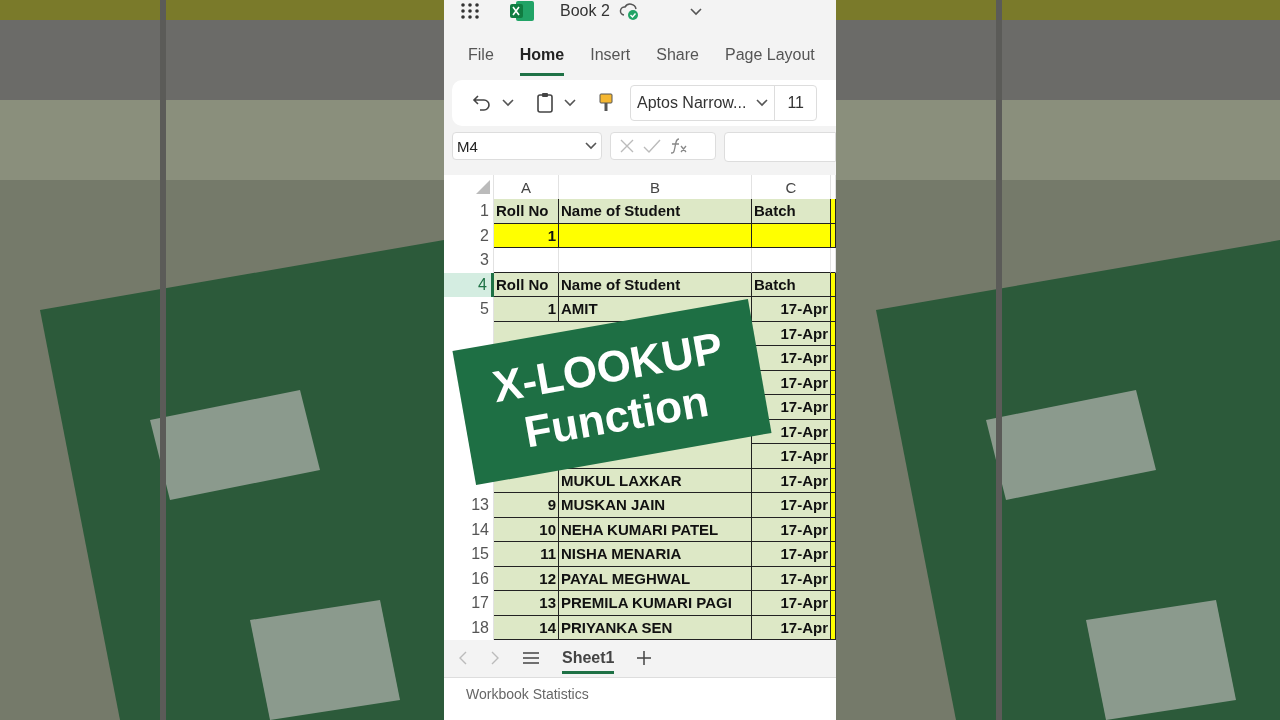  Describe the element at coordinates (655, 578) in the screenshot. I see `table-cell: PAYAL MEGHWAL` at that location.